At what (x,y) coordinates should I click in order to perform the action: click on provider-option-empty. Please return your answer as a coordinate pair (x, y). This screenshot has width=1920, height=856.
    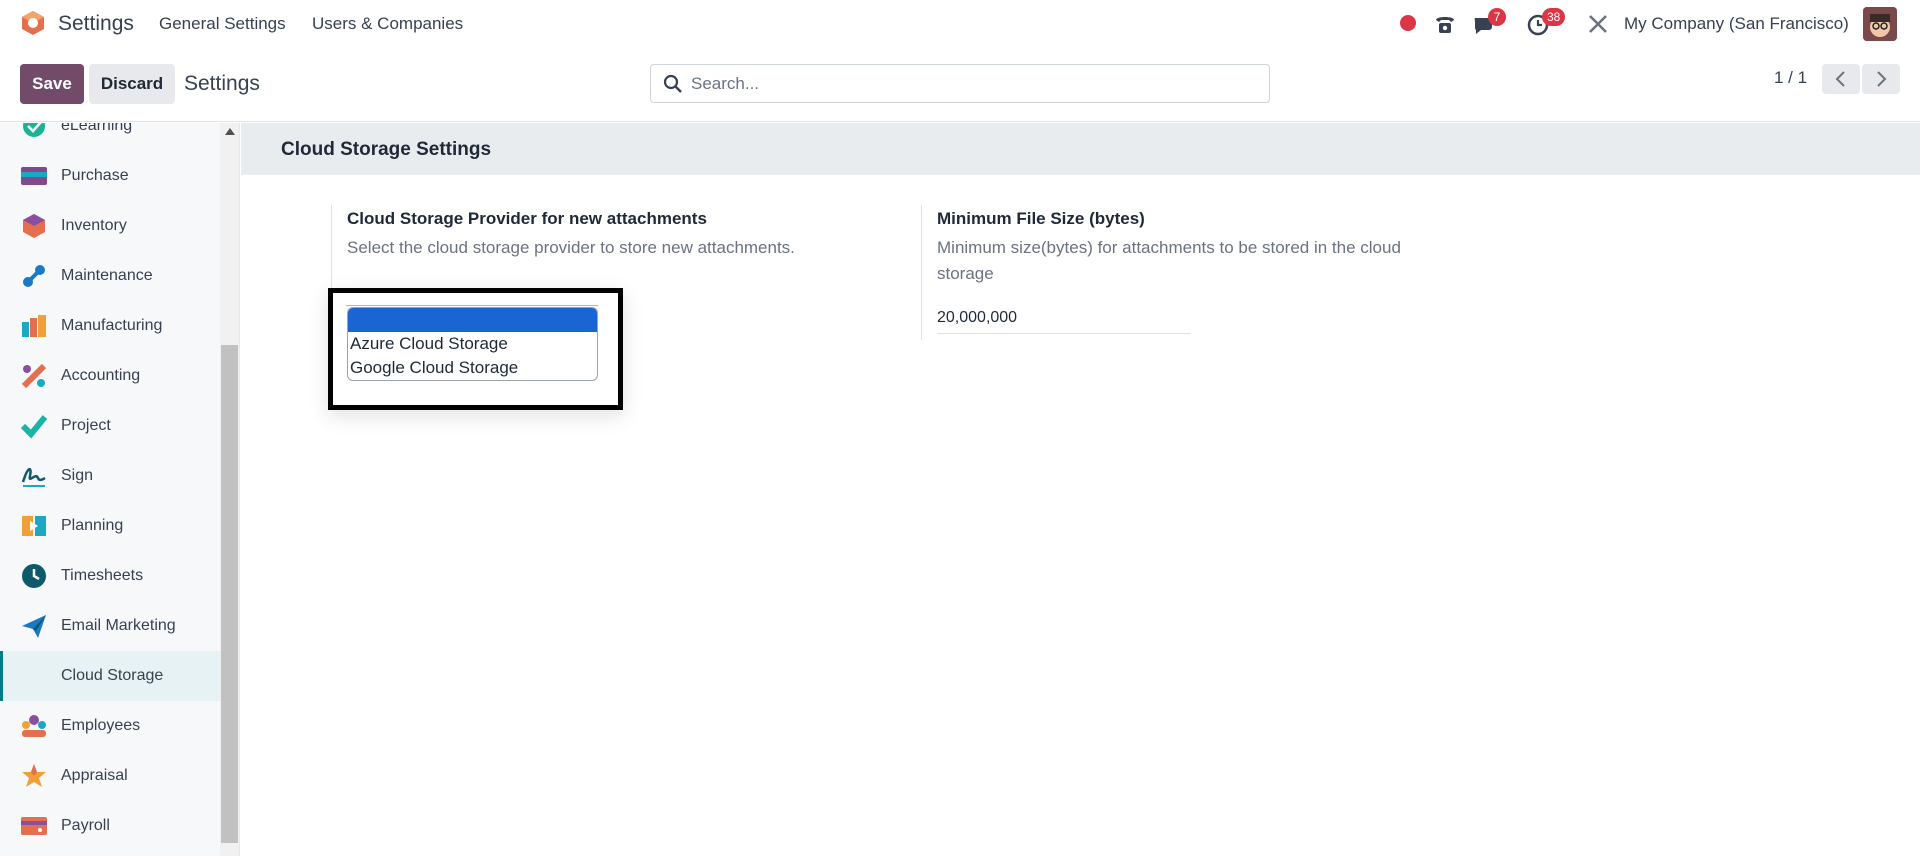
    Looking at the image, I should click on (472, 320).